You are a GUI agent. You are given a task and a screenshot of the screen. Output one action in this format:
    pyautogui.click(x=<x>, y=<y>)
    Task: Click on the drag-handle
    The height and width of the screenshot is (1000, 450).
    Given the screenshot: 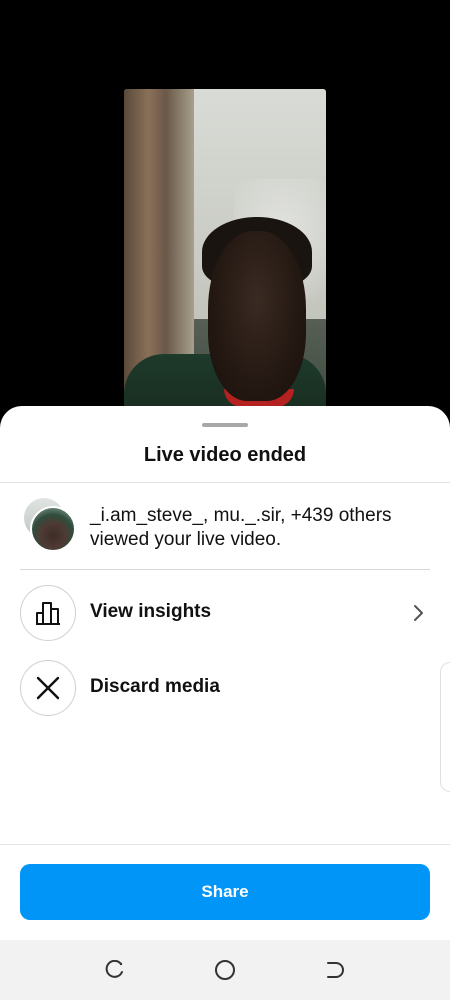 What is the action you would take?
    pyautogui.click(x=225, y=425)
    